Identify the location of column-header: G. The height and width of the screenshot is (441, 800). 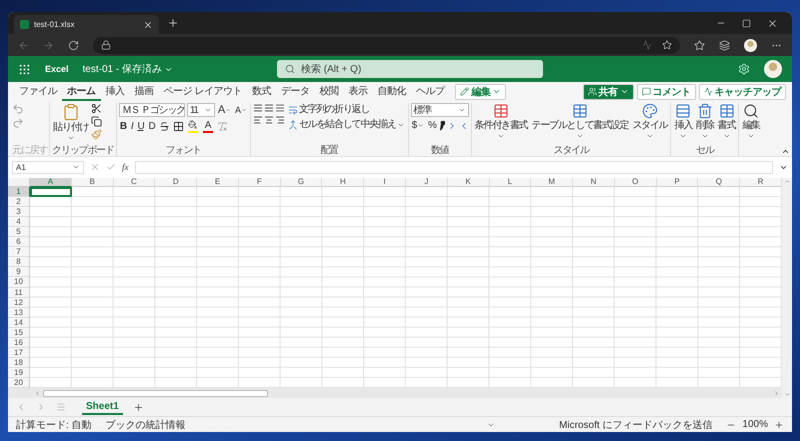
(301, 182).